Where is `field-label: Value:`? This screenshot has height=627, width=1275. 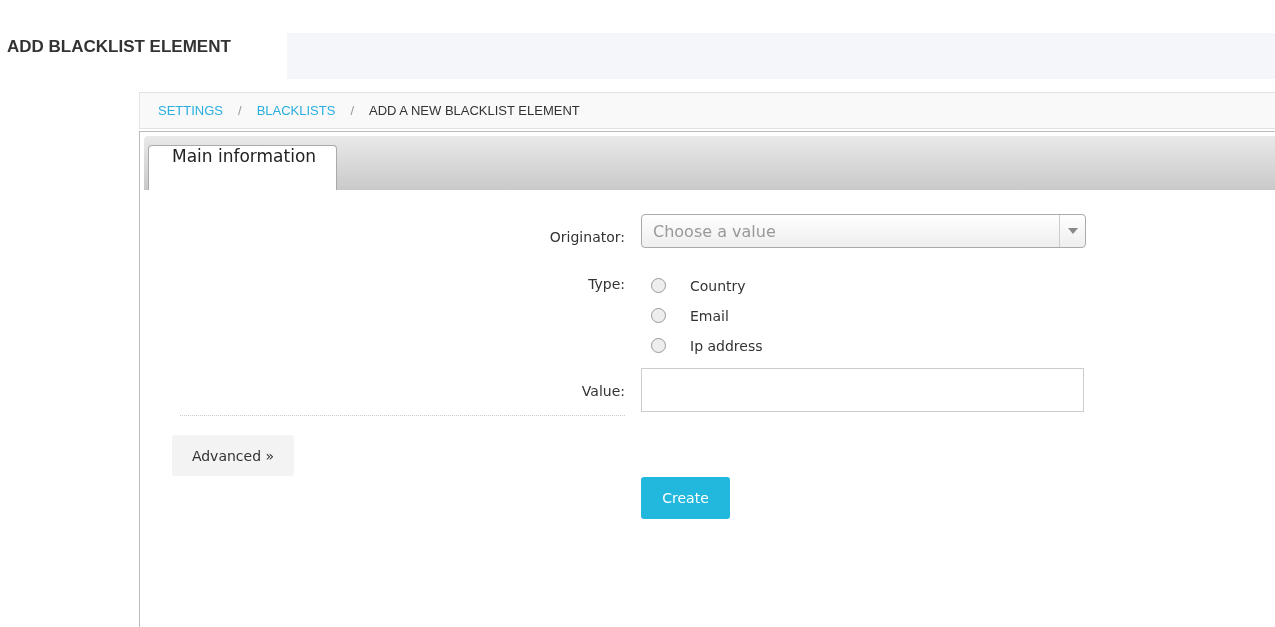 field-label: Value: is located at coordinates (602, 391).